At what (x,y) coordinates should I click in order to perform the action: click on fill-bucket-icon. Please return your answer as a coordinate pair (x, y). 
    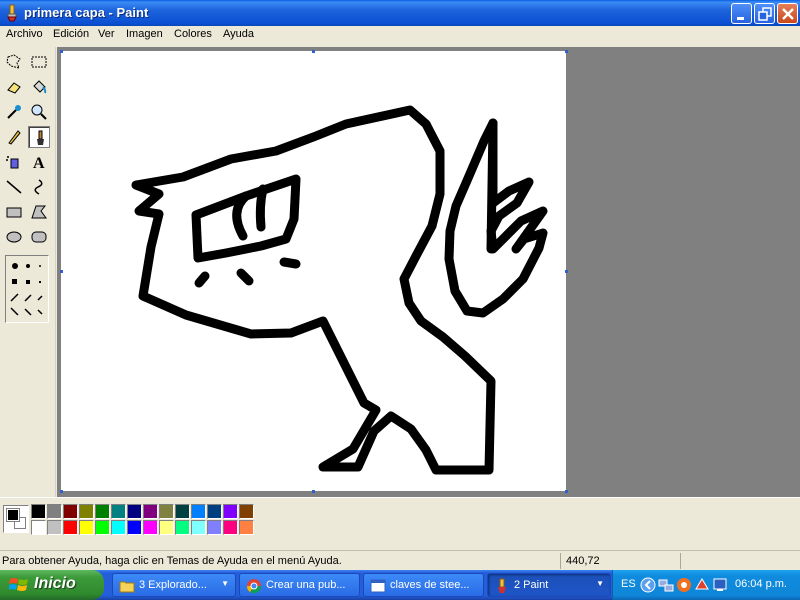
    Looking at the image, I should click on (40, 87).